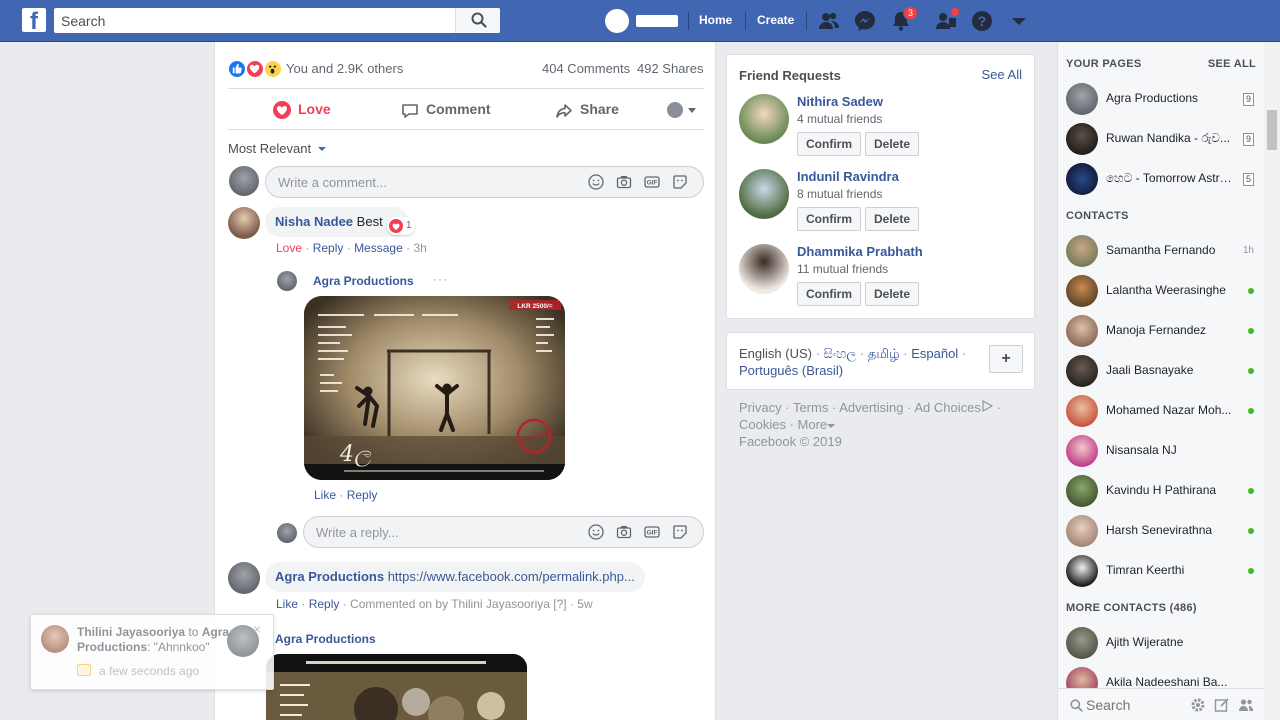  What do you see at coordinates (477, 20) in the screenshot?
I see `search-button` at bounding box center [477, 20].